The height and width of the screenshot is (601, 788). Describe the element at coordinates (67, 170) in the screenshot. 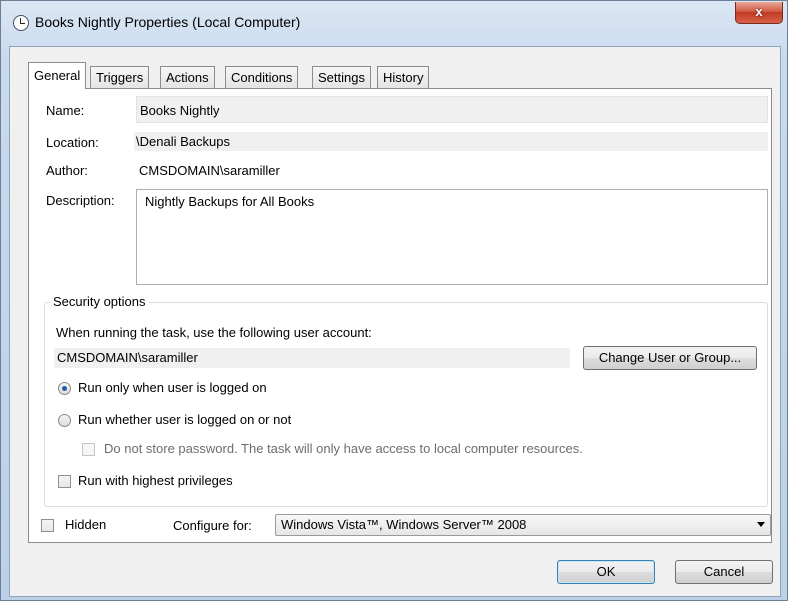

I see `author-label: Author:` at that location.